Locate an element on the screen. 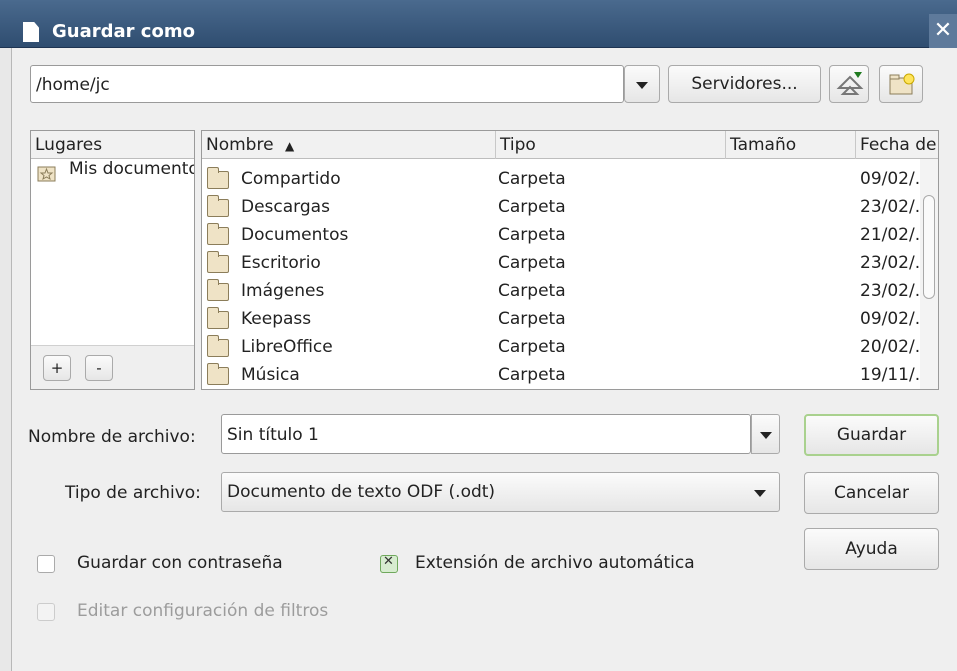 The width and height of the screenshot is (957, 671). column-date: Fecha de is located at coordinates (897, 145).